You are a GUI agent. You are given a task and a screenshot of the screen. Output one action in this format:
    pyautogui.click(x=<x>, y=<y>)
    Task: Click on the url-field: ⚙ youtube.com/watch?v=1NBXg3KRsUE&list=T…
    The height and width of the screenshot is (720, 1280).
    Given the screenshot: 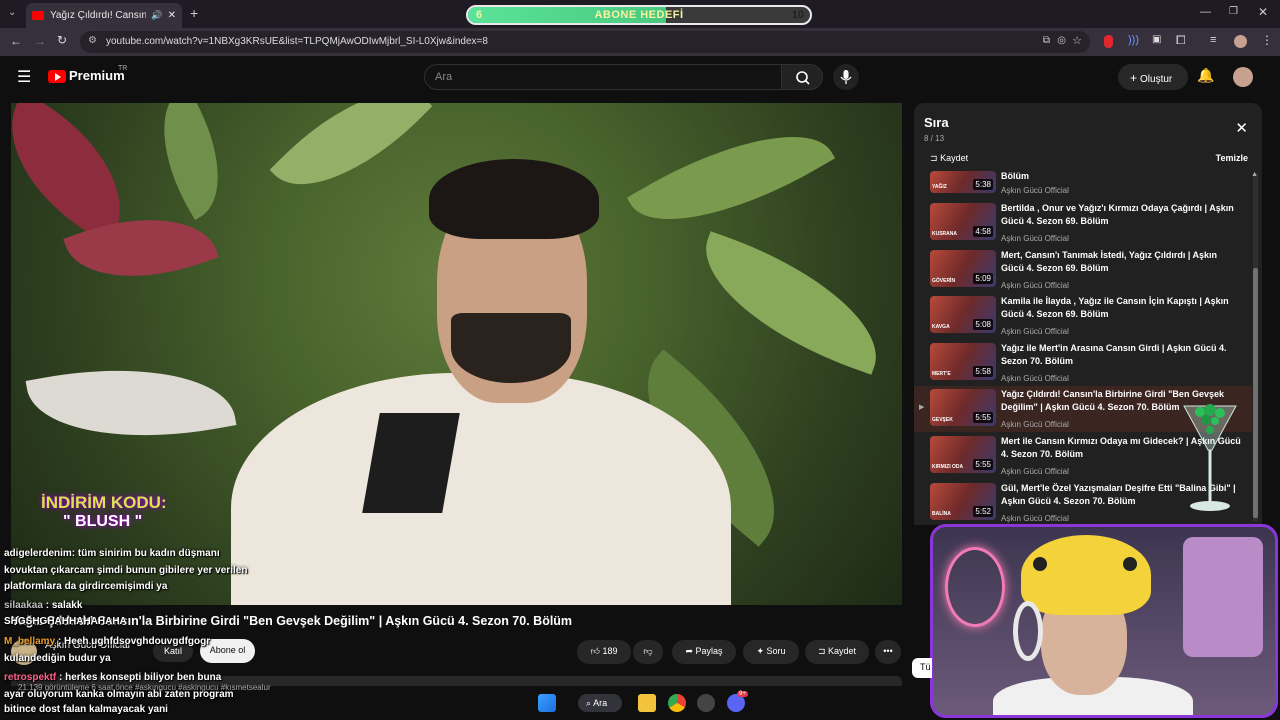 What is the action you would take?
    pyautogui.click(x=585, y=42)
    